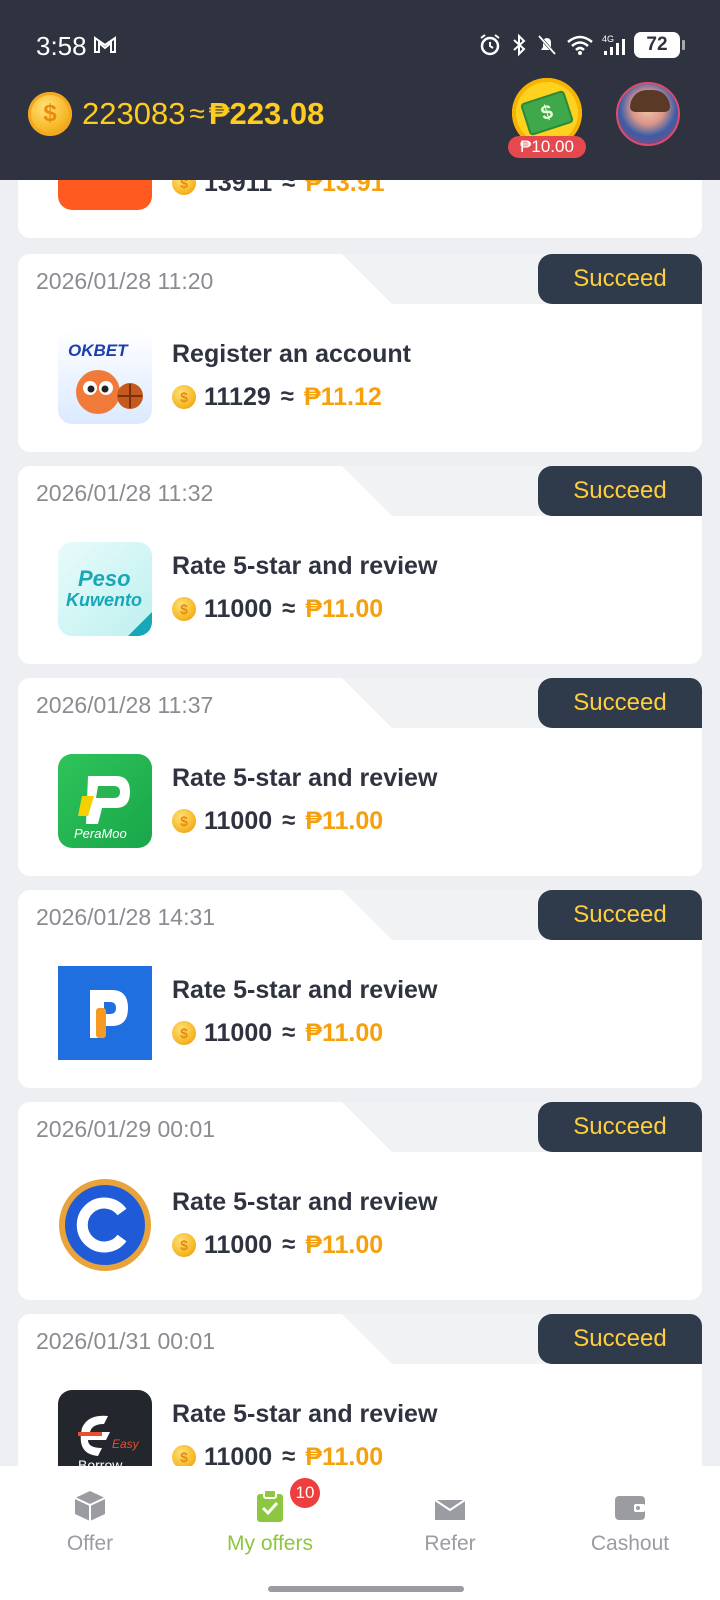 The width and height of the screenshot is (720, 1600). Describe the element at coordinates (104, 578) in the screenshot. I see `svg-text: Peso` at that location.